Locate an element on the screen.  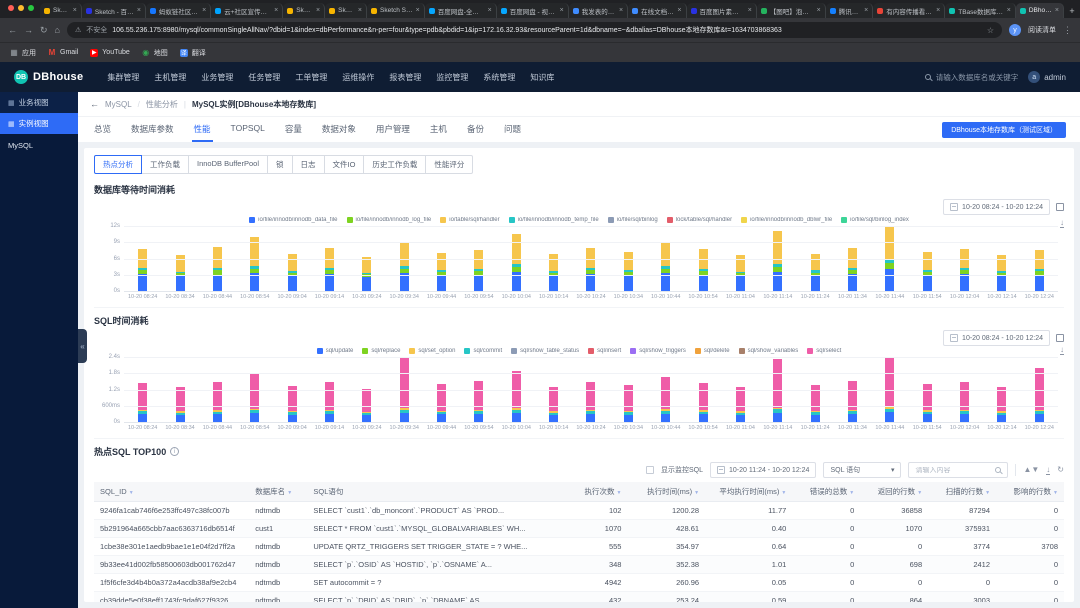
tab-性能: 性能 is located at coordinates (202, 129).